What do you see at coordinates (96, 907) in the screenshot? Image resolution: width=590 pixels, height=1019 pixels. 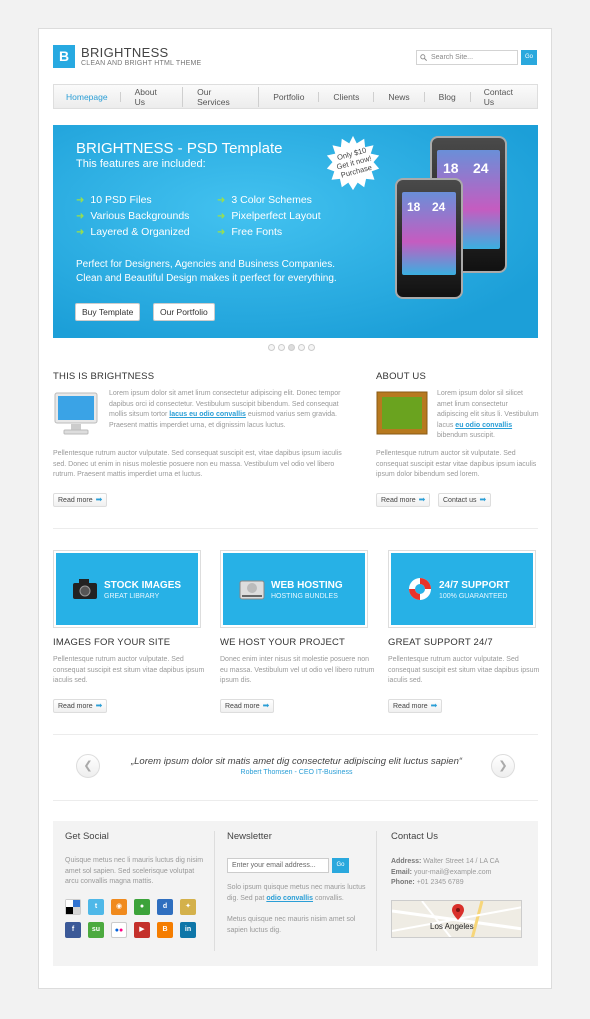 I see `twitter-icon: t` at bounding box center [96, 907].